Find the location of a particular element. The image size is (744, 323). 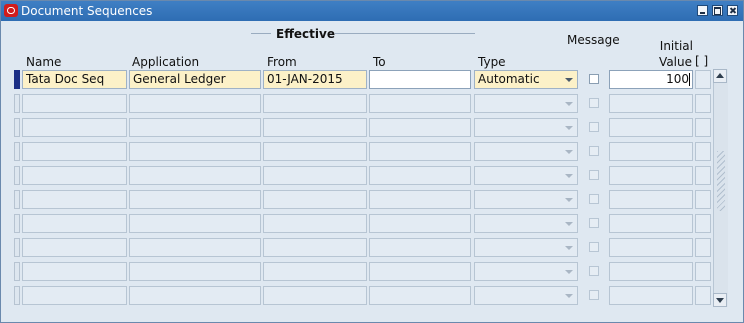

from-date-field: 01-JAN-2015 is located at coordinates (315, 79).